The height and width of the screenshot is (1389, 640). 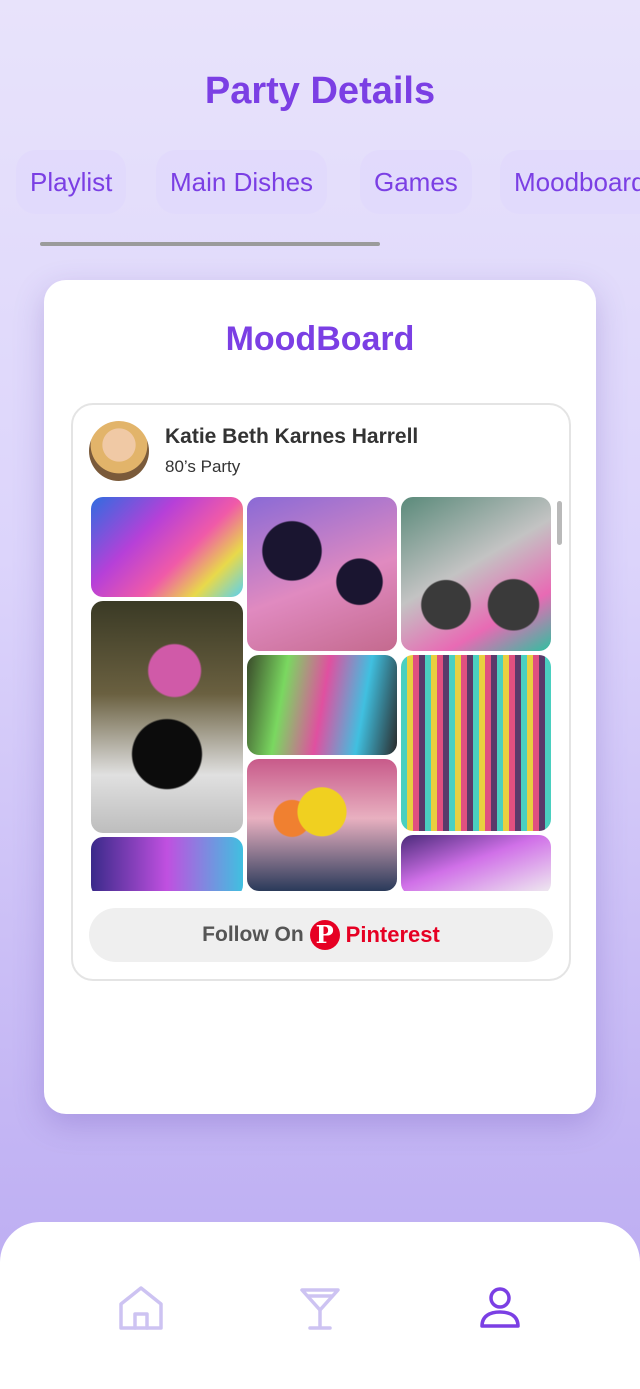 I want to click on candy-boombox-pin, so click(x=476, y=574).